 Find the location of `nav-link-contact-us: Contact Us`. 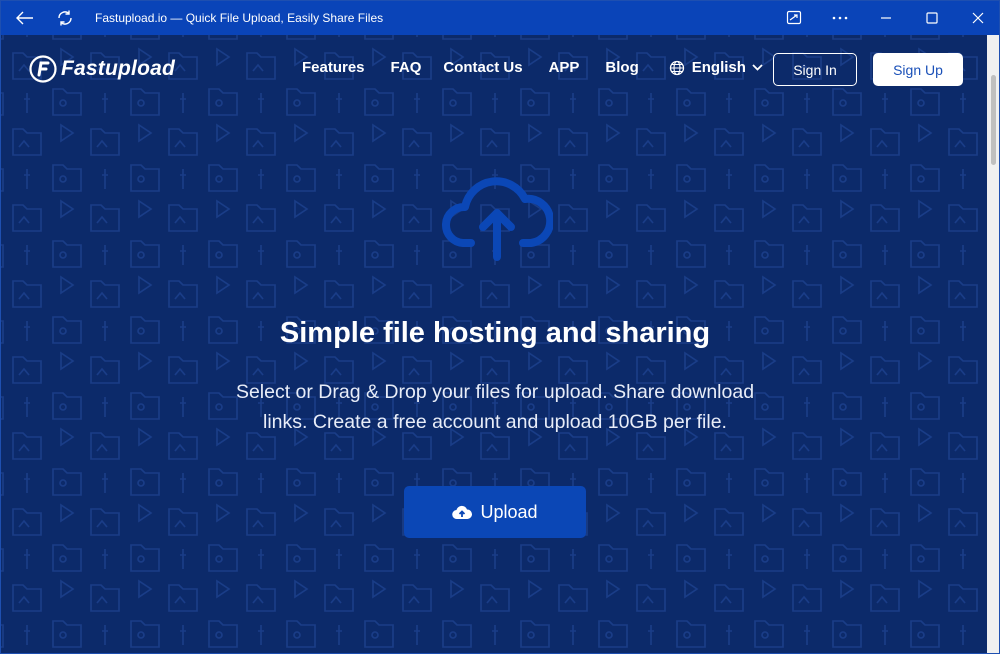

nav-link-contact-us: Contact Us is located at coordinates (482, 67).